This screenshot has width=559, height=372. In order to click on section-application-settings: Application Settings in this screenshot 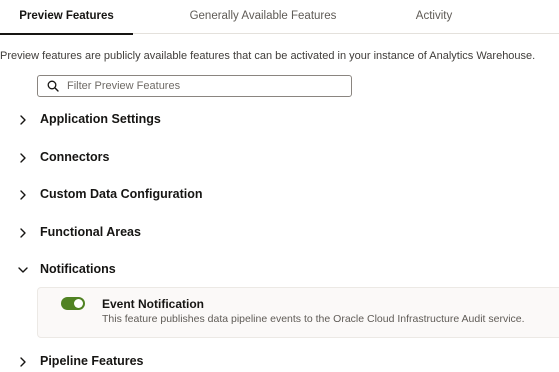, I will do `click(279, 120)`.